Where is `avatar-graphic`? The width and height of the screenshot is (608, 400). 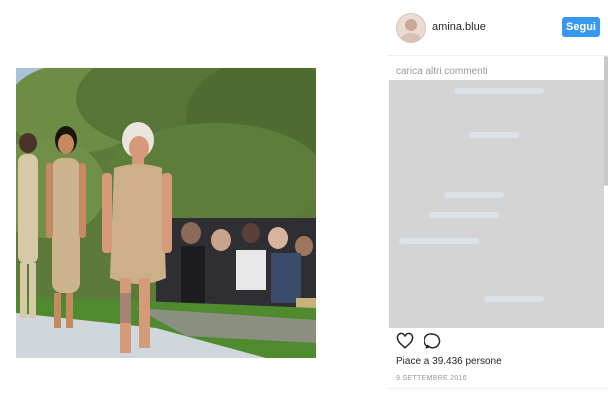
avatar-graphic is located at coordinates (411, 28).